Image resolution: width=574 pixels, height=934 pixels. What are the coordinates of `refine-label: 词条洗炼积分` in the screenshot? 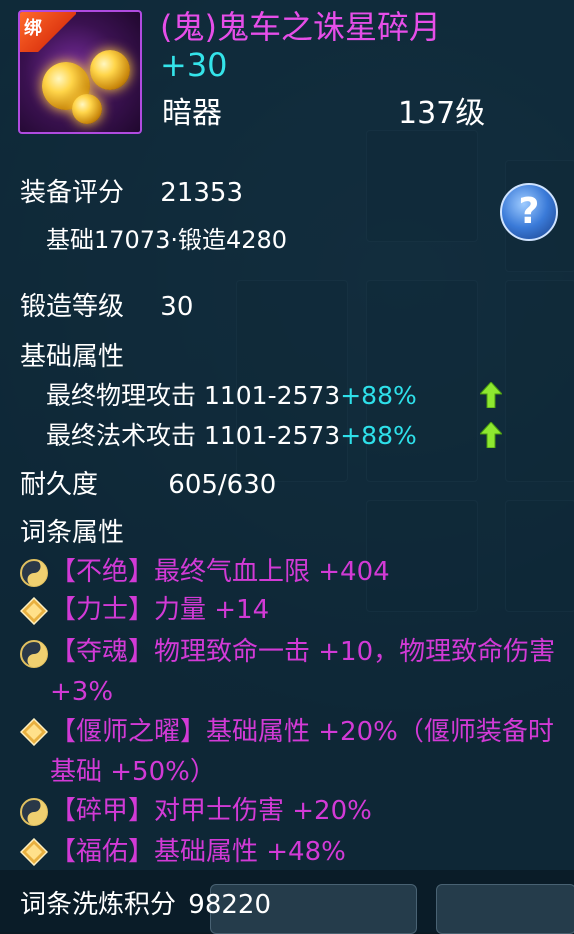 It's located at (98, 905).